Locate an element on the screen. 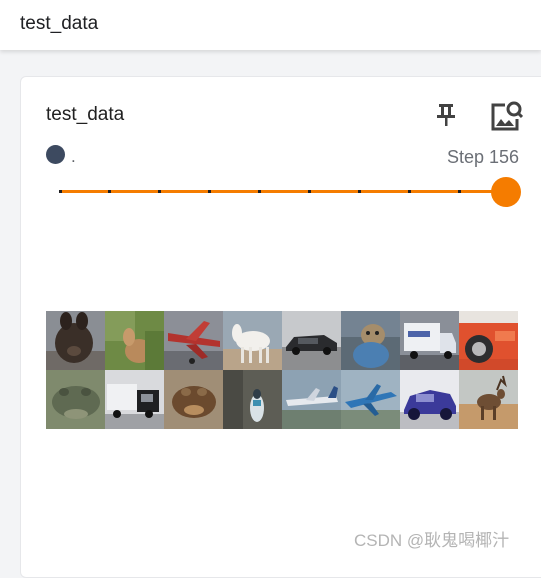  image-thumbnail-cat is located at coordinates (370, 340).